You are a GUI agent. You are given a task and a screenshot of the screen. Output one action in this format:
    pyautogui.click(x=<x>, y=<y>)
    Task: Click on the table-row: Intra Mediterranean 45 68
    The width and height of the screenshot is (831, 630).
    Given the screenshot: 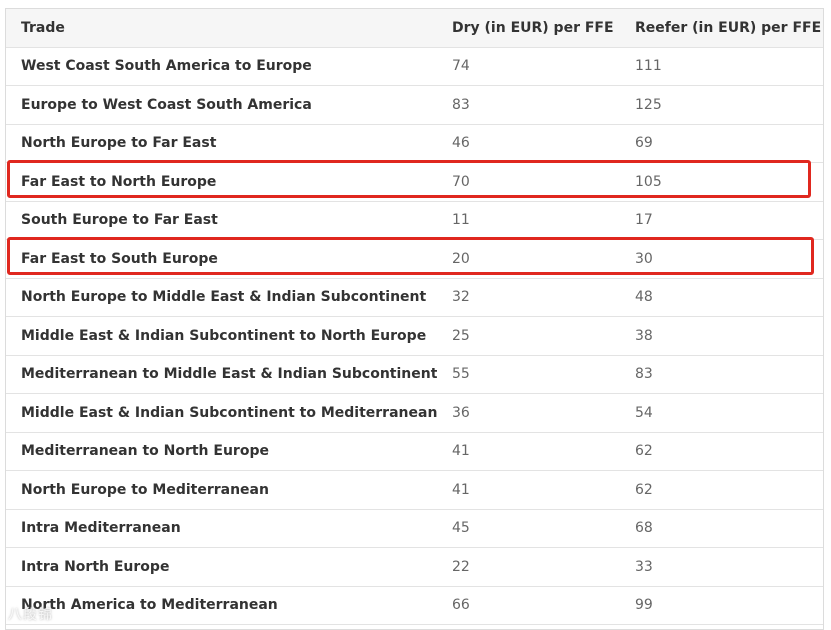 What is the action you would take?
    pyautogui.click(x=414, y=528)
    